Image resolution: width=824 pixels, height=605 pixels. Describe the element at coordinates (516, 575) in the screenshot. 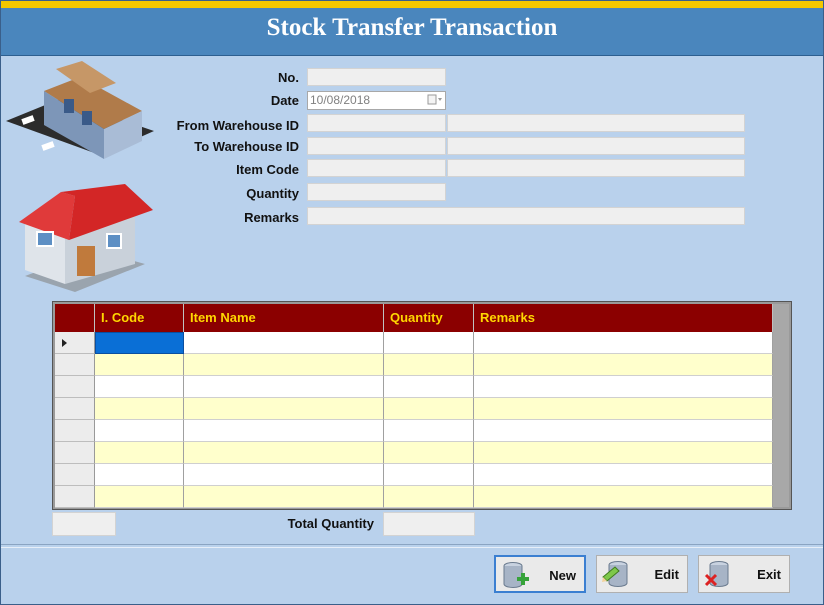

I see `database-add-icon` at that location.